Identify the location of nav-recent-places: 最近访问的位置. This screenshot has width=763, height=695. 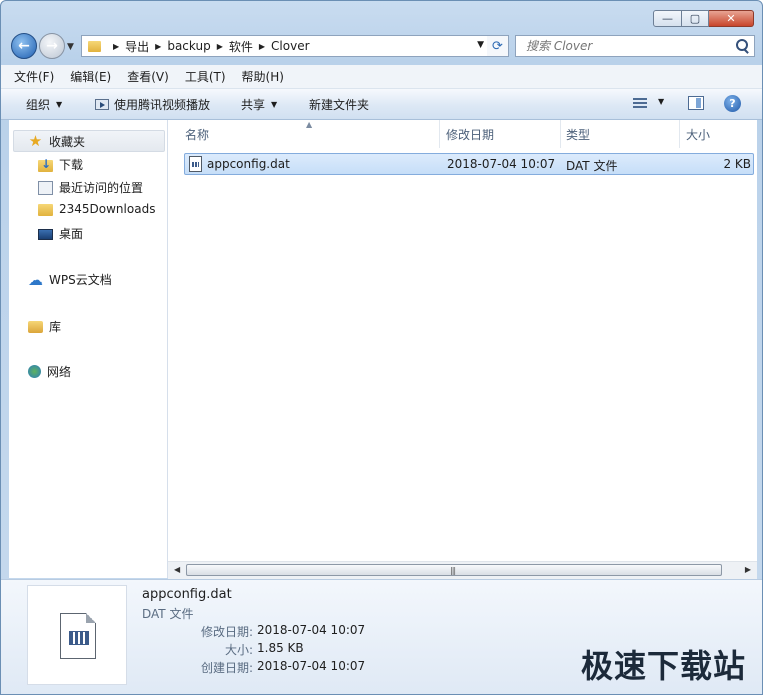
(90, 187).